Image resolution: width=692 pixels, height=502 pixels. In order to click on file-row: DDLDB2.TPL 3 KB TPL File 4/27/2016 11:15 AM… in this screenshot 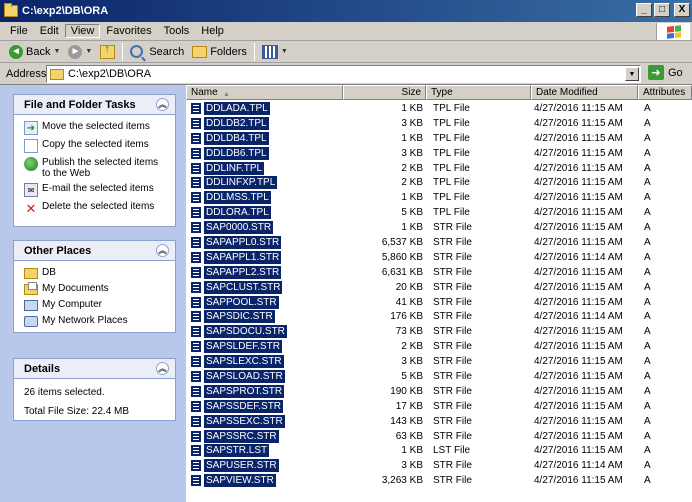, I will do `click(439, 123)`.